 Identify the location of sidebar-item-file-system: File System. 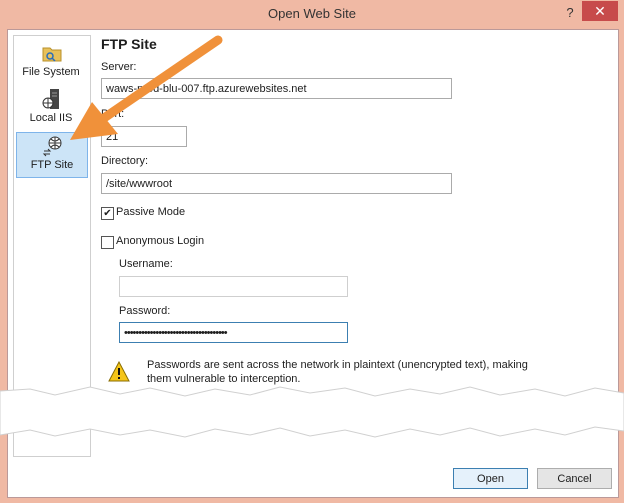
(51, 62).